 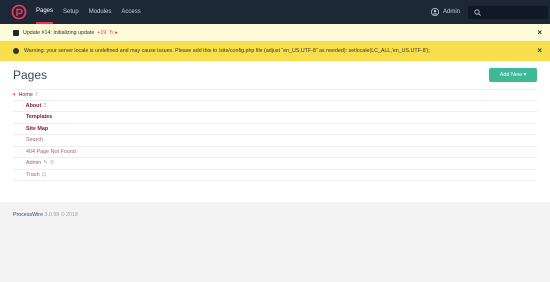 I want to click on tree-row-admin: Admin ✎ ⚲, so click(x=275, y=164).